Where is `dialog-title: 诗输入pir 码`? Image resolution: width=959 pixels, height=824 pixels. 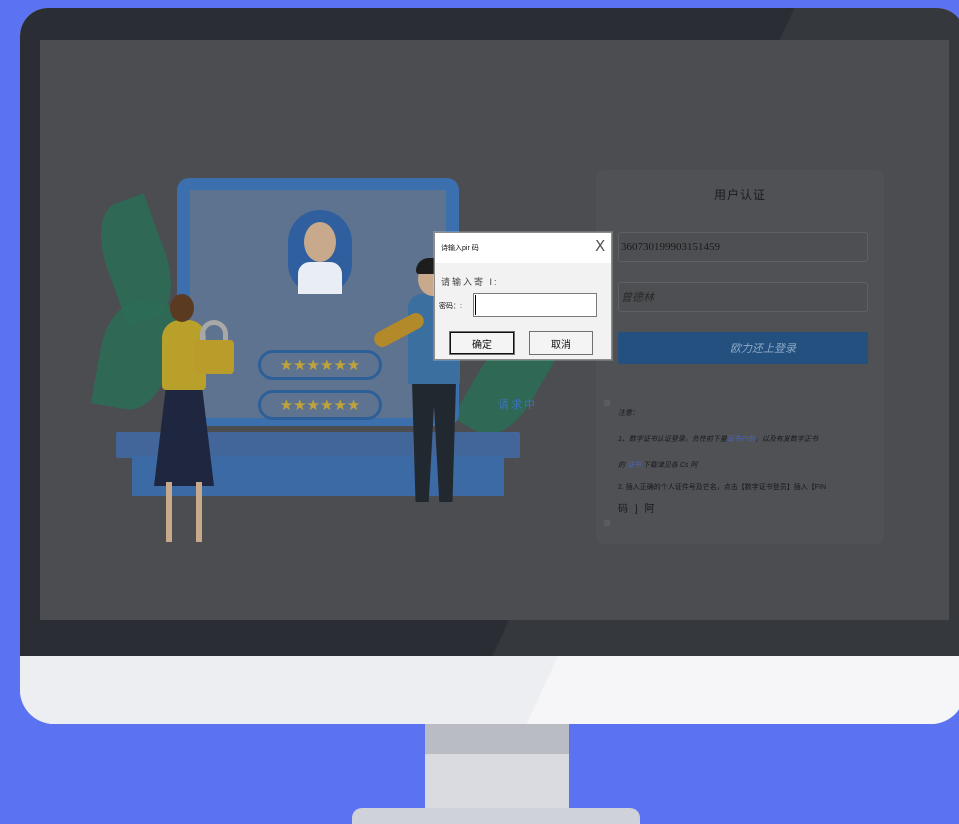
dialog-title: 诗输入pir 码 is located at coordinates (460, 248).